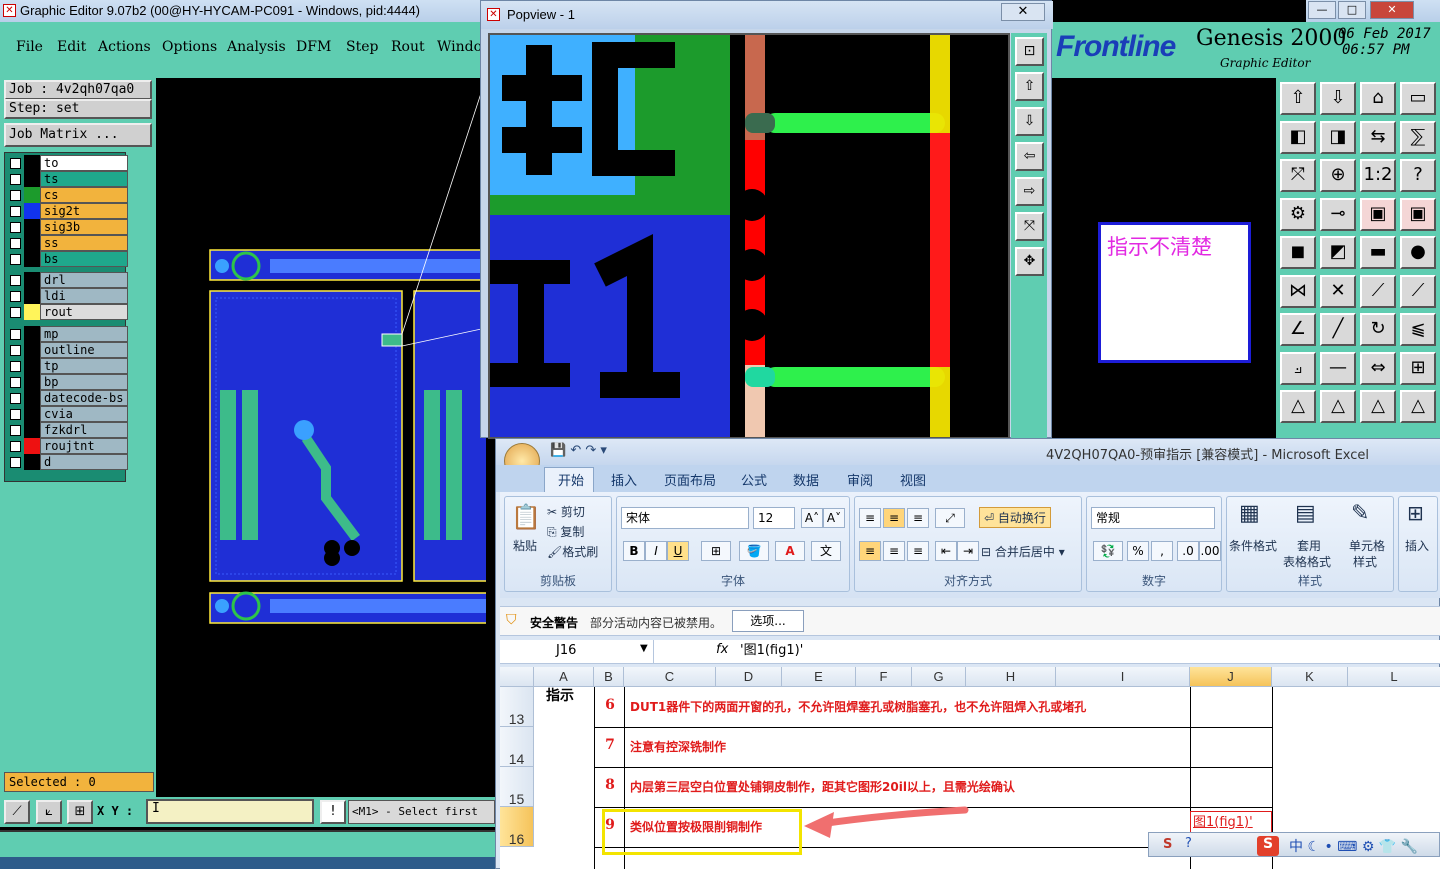 The width and height of the screenshot is (1440, 869). I want to click on layer-row: sig3b, so click(67, 227).